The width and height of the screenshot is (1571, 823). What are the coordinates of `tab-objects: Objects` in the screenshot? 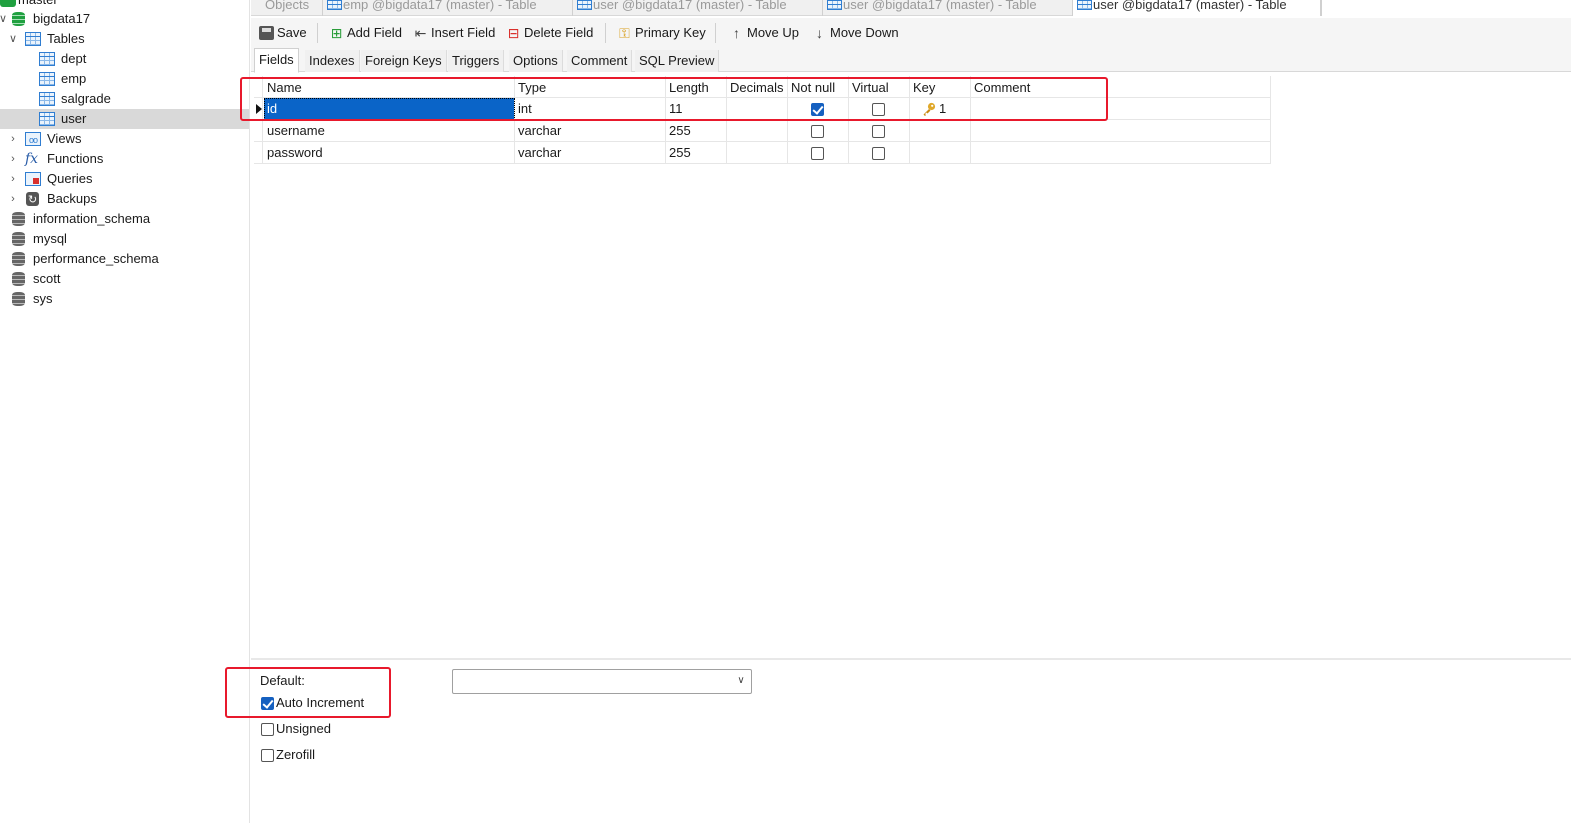 It's located at (287, 8).